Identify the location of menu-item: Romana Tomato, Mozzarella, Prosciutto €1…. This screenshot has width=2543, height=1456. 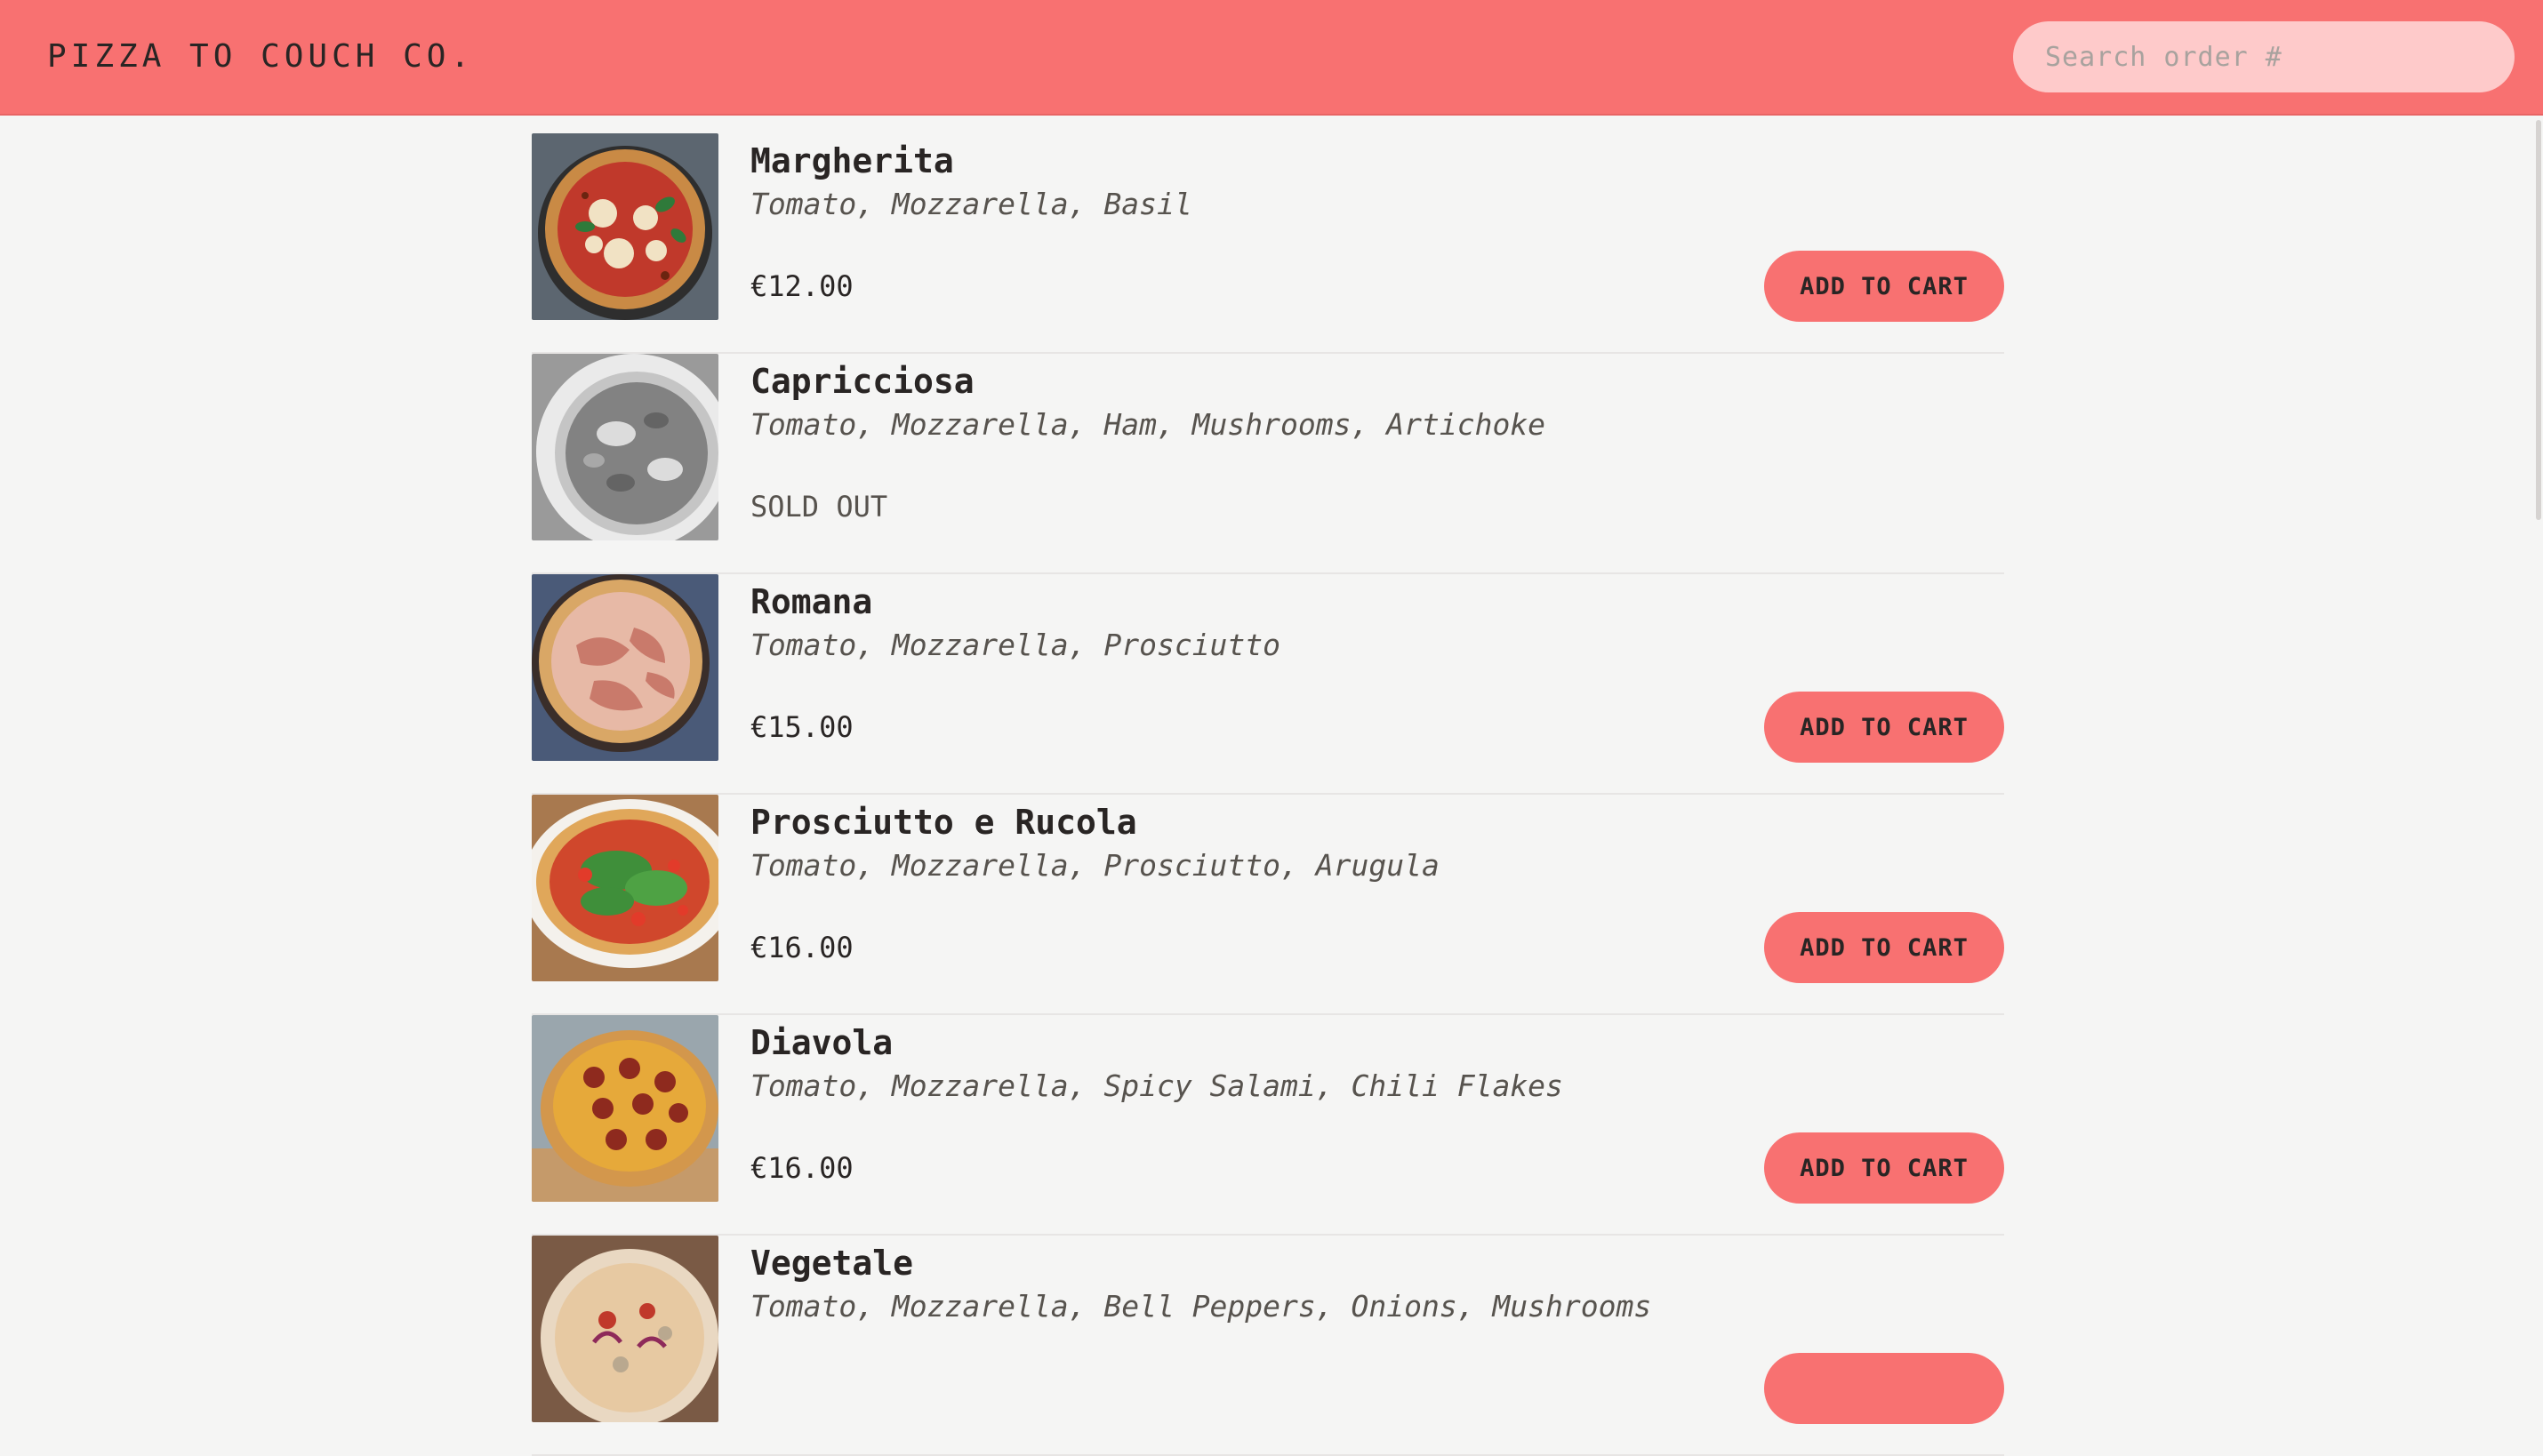
(1268, 684).